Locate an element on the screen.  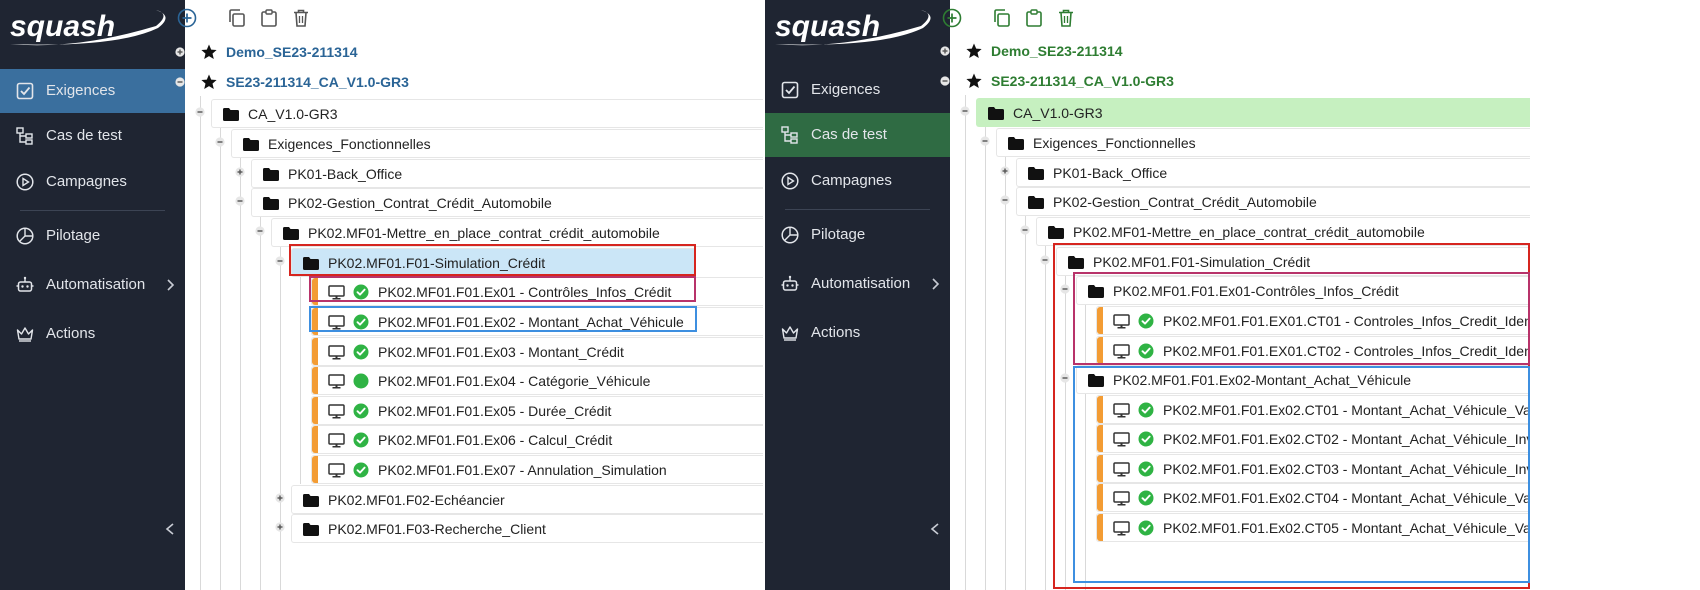
requirement-node: PK02.MF01.F01.Ex03 - Montant_Crédit is located at coordinates (538, 351).